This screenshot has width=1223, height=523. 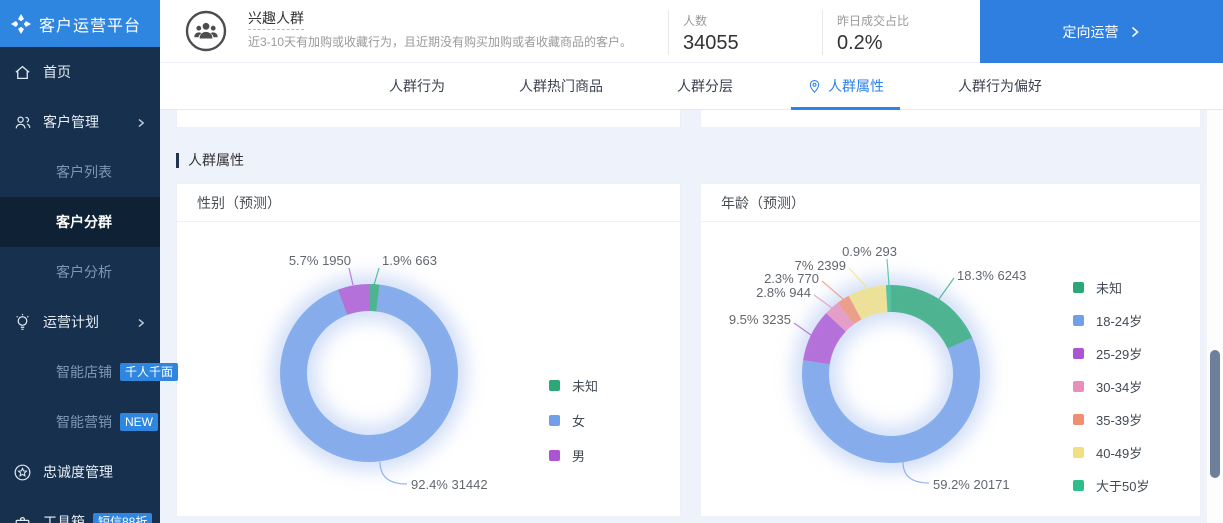 I want to click on scrolled-cards-row, so click(x=688, y=119).